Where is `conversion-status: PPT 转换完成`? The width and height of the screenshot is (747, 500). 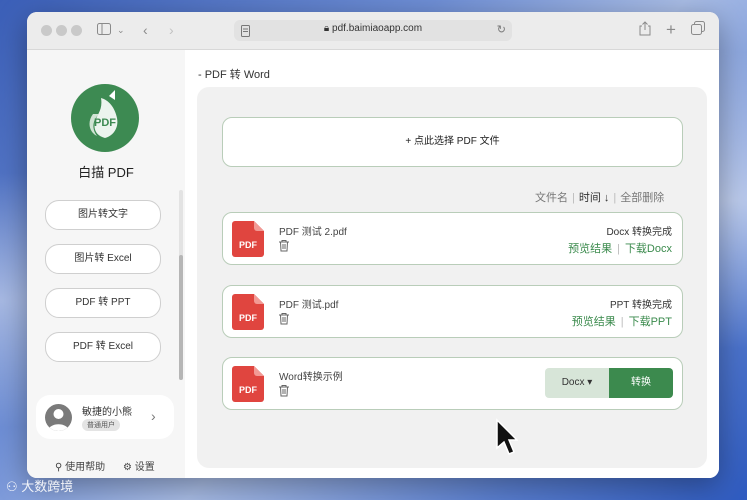
conversion-status: PPT 转换完成 is located at coordinates (640, 305).